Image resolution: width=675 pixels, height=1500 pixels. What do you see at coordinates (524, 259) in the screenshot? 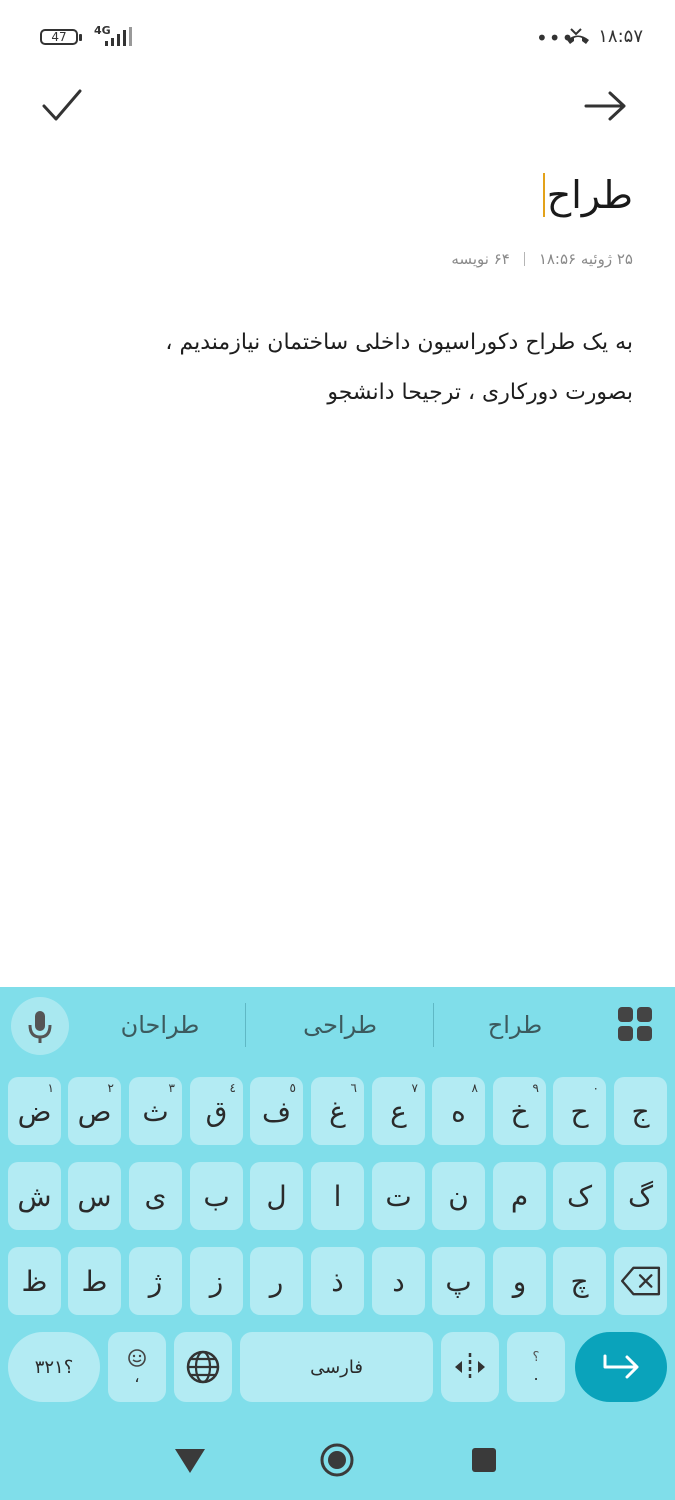
I see `meta-divider` at bounding box center [524, 259].